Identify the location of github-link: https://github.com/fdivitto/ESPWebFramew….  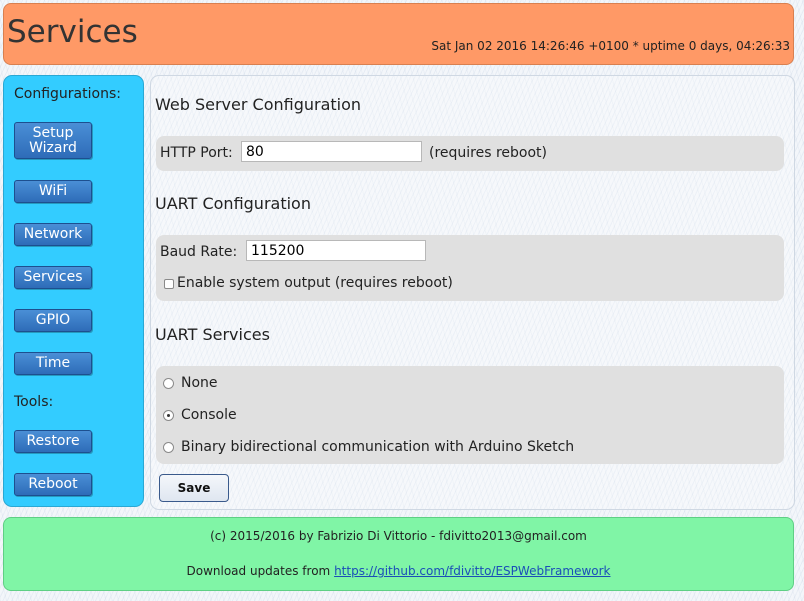
(472, 571).